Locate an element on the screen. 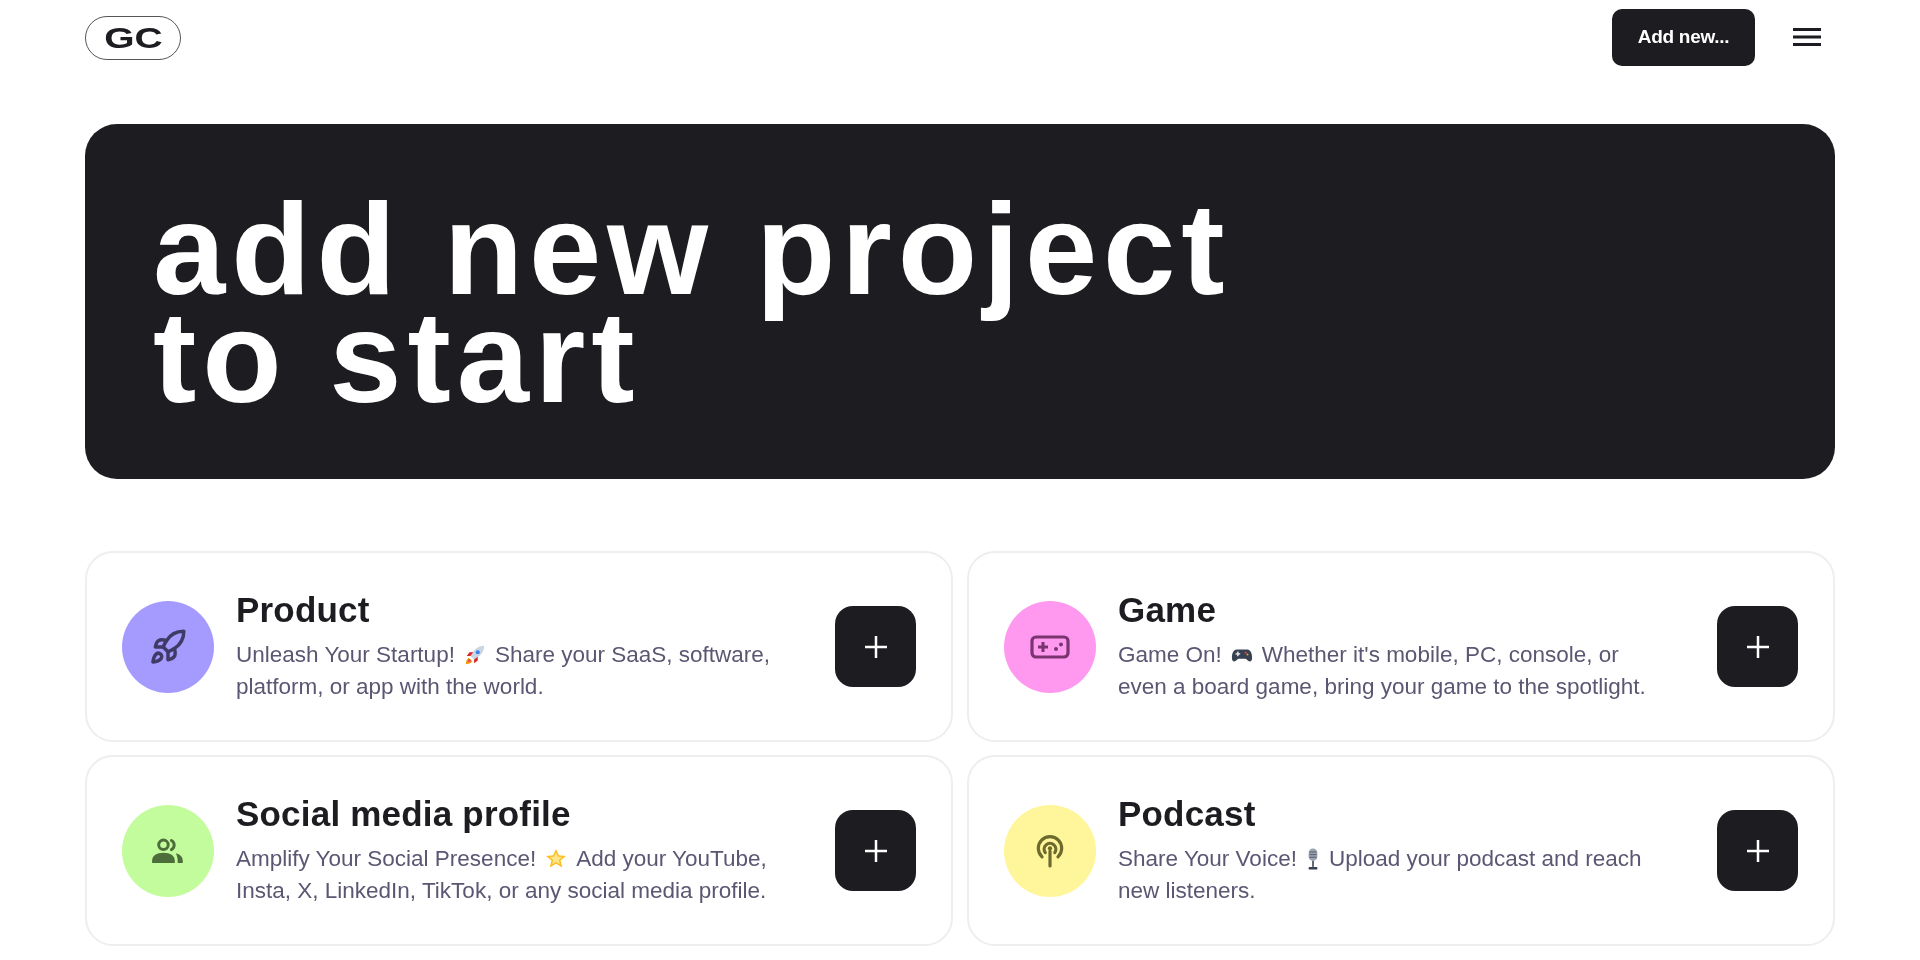 Image resolution: width=1920 pixels, height=960 pixels. card-tagline: Share Your Voice! is located at coordinates (1207, 859).